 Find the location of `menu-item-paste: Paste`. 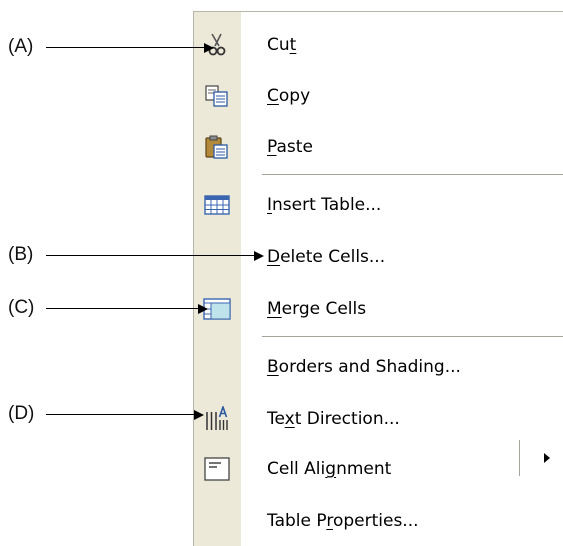

menu-item-paste: Paste is located at coordinates (378, 147).